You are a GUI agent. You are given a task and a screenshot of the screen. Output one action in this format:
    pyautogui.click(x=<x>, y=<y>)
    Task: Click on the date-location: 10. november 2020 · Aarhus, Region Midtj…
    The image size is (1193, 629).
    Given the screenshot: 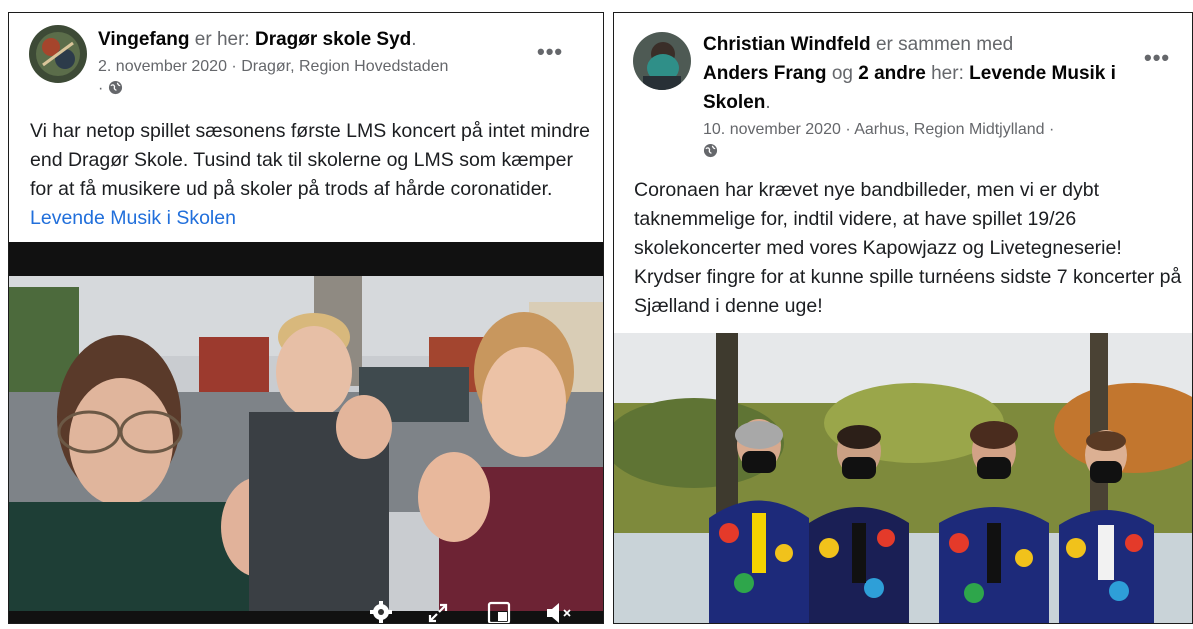 What is the action you would take?
    pyautogui.click(x=878, y=129)
    